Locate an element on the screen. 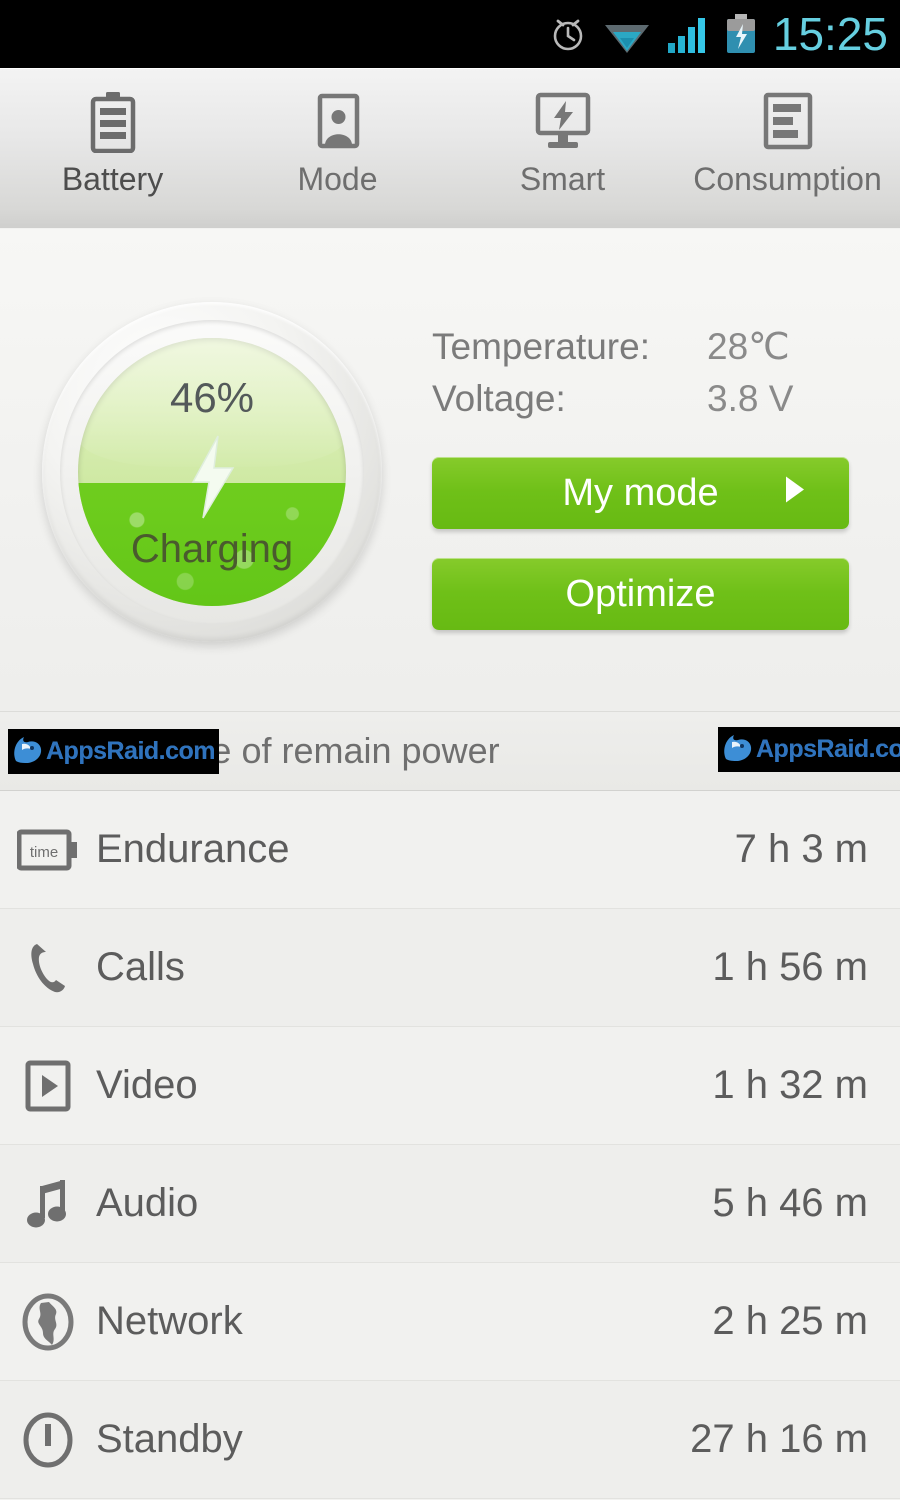 This screenshot has width=900, height=1500. tab-consumption: Consumption is located at coordinates (787, 148).